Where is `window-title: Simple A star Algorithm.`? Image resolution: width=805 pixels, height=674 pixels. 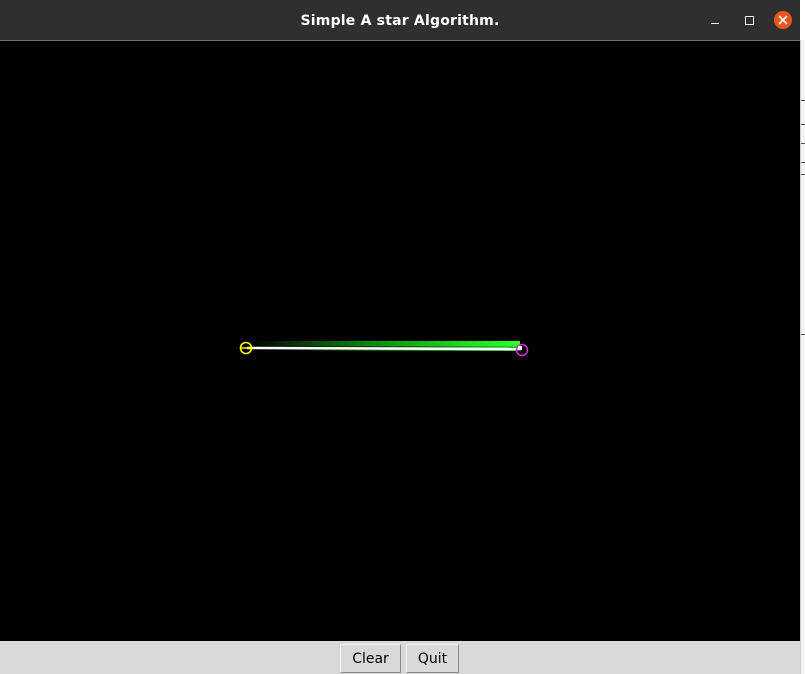
window-title: Simple A star Algorithm. is located at coordinates (400, 21).